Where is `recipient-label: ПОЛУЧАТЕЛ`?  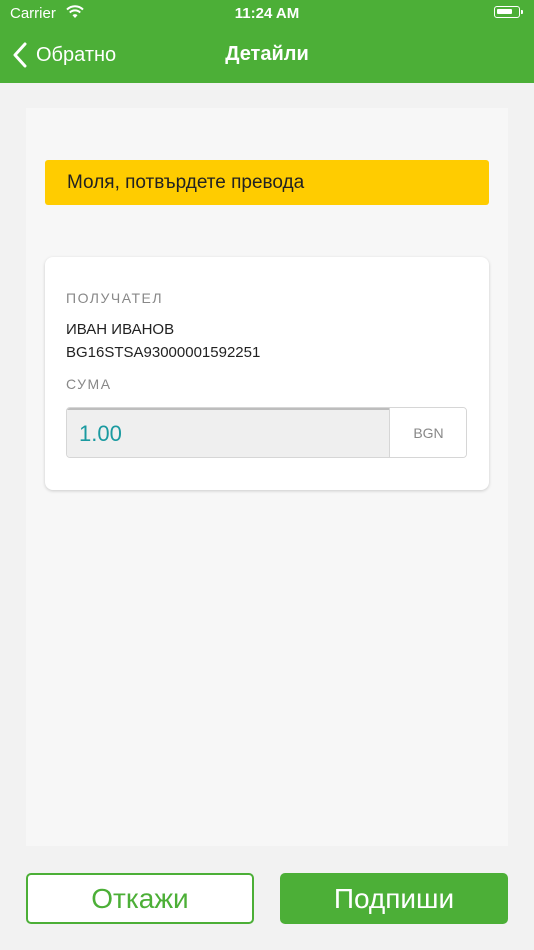
recipient-label: ПОЛУЧАТЕЛ is located at coordinates (115, 298).